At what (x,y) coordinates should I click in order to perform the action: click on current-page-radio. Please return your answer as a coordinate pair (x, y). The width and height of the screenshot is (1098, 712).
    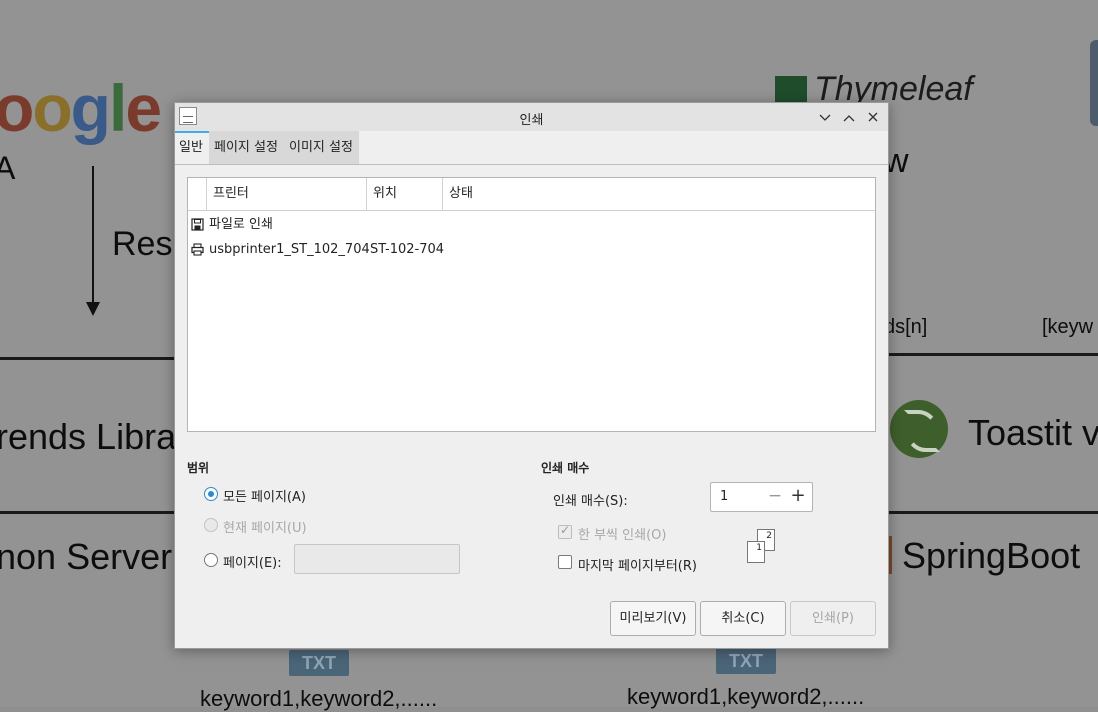
    Looking at the image, I should click on (211, 525).